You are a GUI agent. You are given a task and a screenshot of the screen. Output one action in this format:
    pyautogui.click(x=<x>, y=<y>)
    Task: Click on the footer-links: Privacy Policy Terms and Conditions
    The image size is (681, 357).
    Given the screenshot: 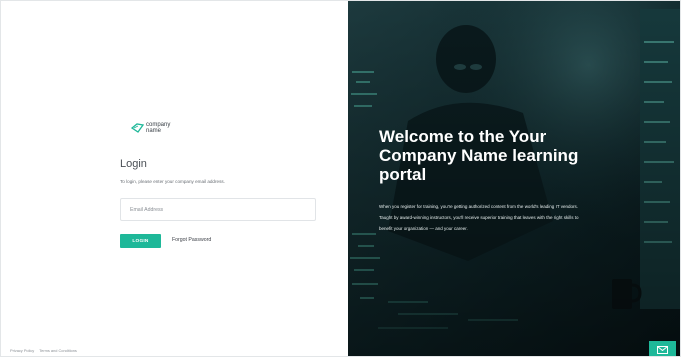 What is the action you would take?
    pyautogui.click(x=45, y=350)
    